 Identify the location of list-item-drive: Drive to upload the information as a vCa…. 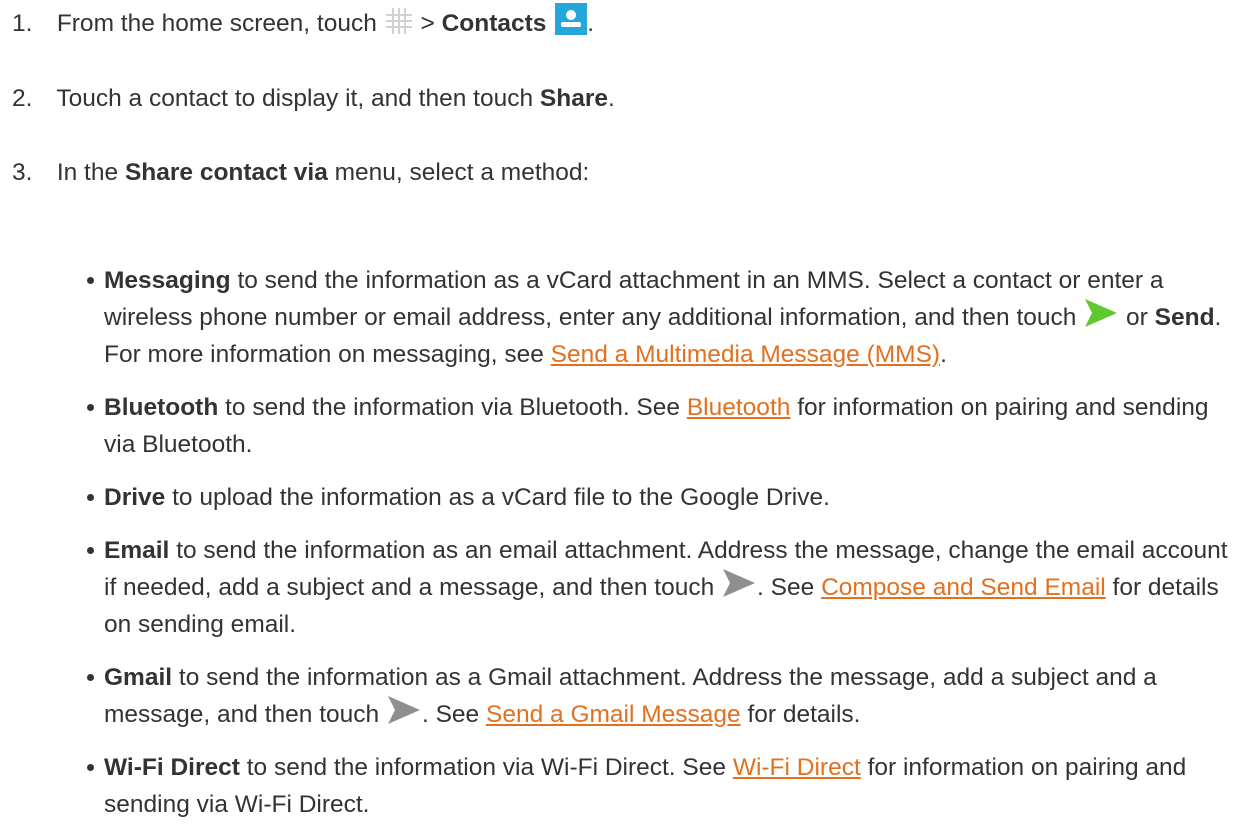
(660, 497).